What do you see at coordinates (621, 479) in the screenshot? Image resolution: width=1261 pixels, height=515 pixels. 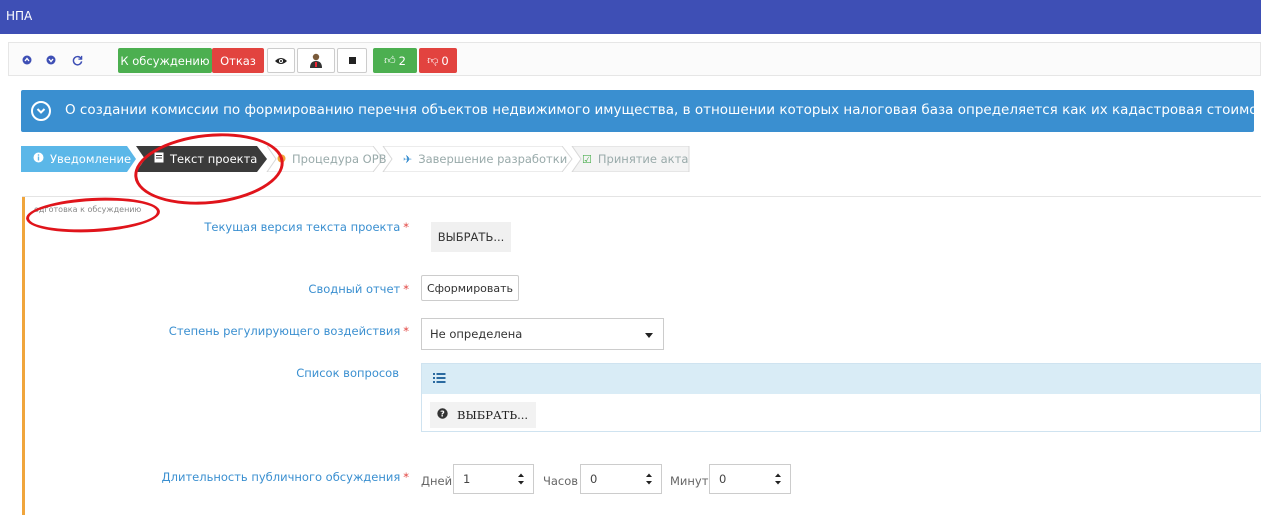 I see `hours-input: 0` at bounding box center [621, 479].